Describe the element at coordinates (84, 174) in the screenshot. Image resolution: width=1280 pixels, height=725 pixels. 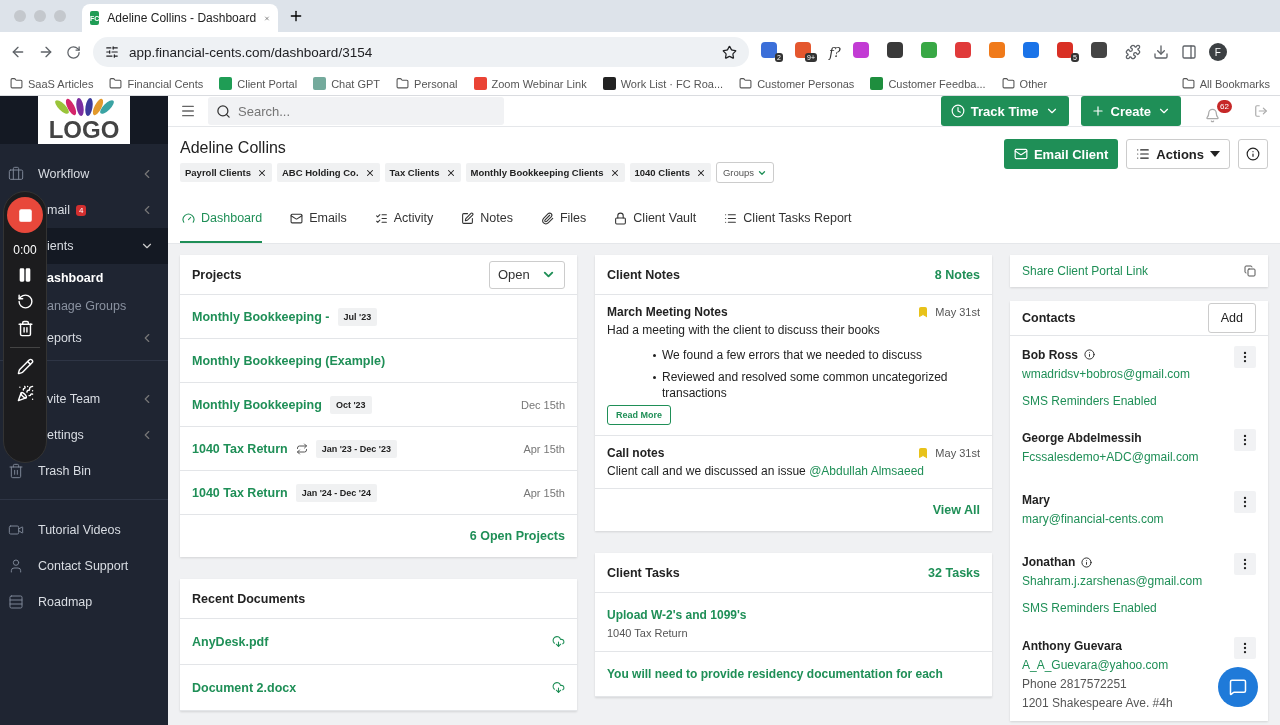
I see `sidebar-item: Workflow` at that location.